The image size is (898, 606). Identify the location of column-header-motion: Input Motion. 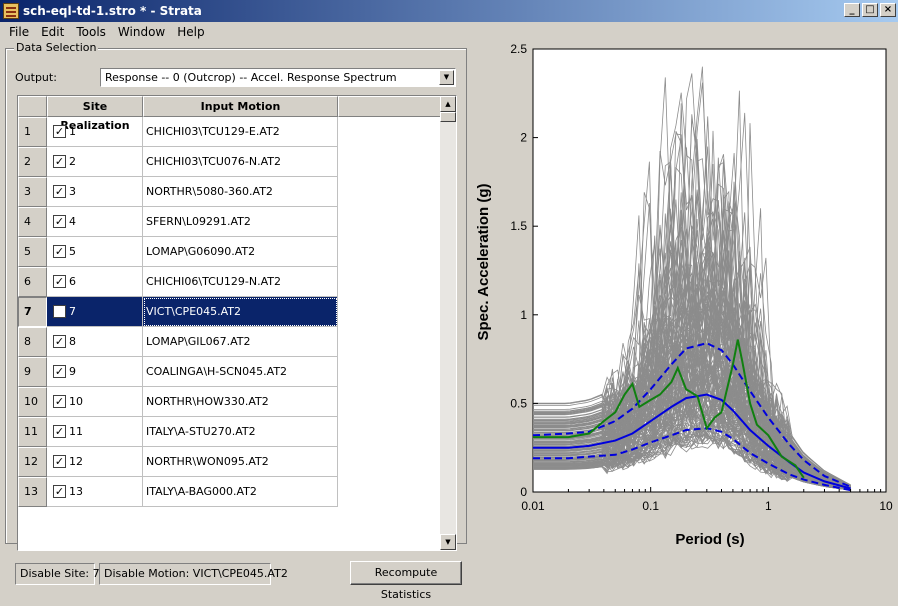
(240, 106).